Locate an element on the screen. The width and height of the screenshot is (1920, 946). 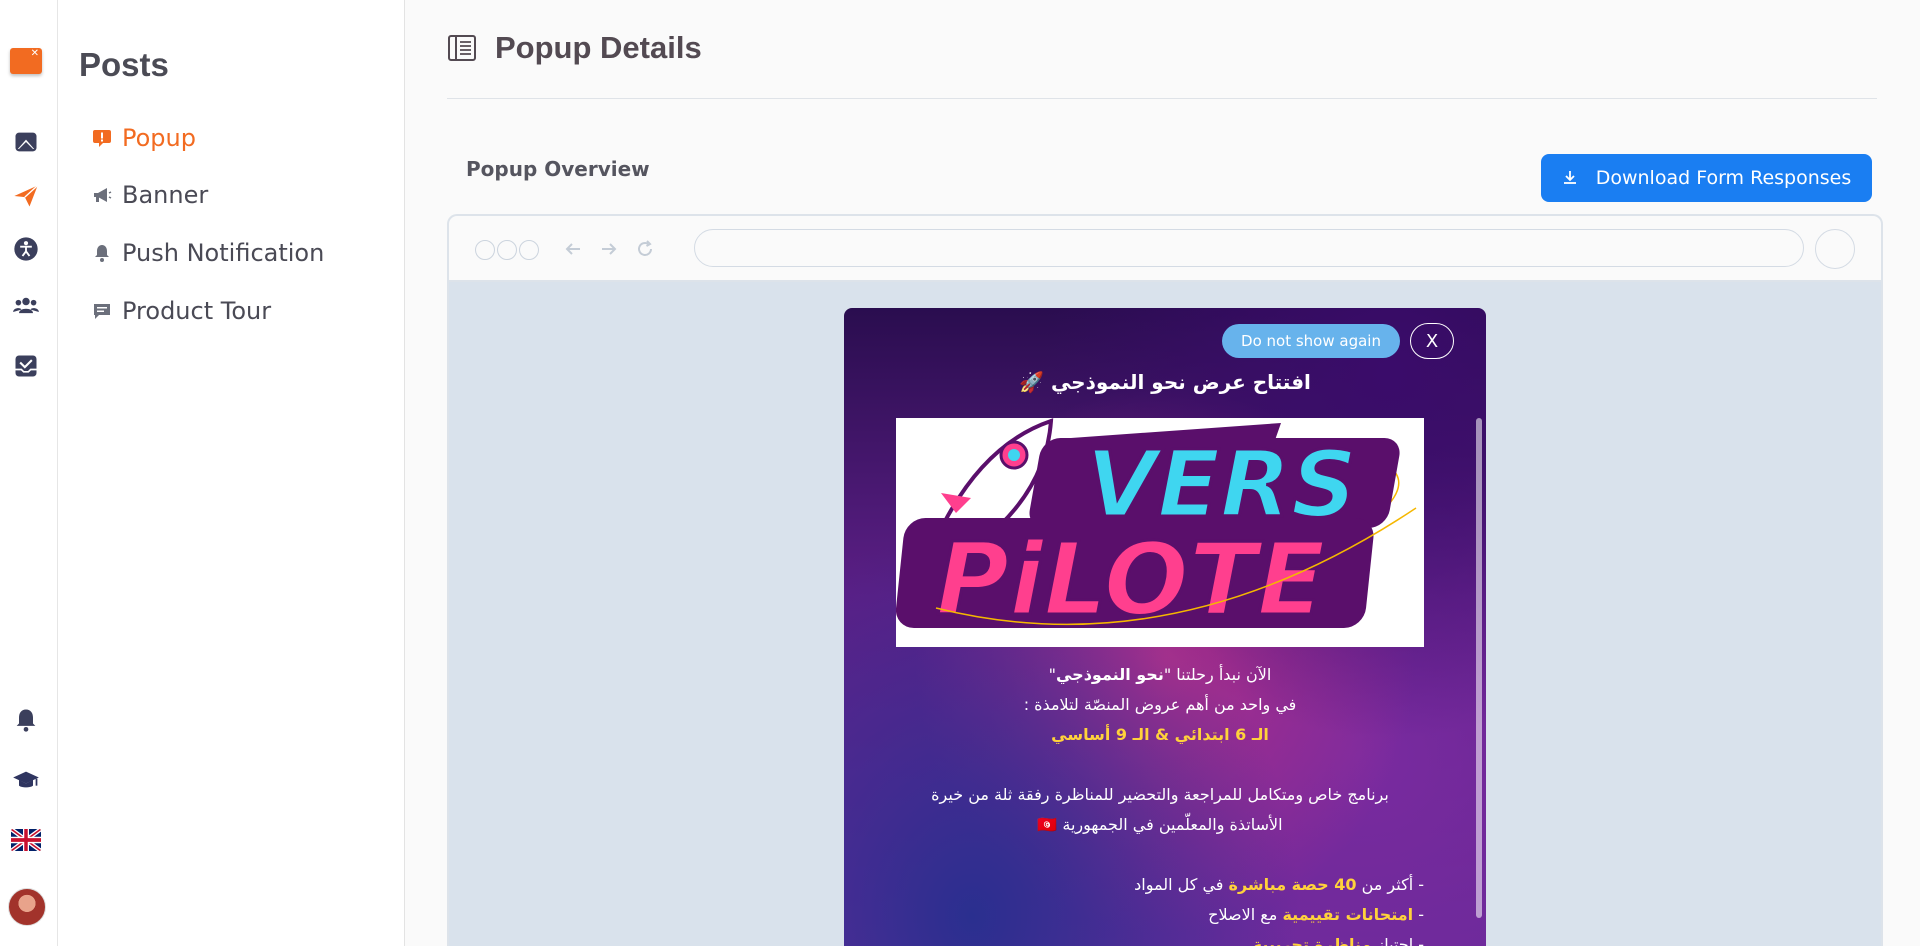
popup-list-item-1: - أكثر من 40 حصة مباشرة في كل المواد is located at coordinates (1160, 885).